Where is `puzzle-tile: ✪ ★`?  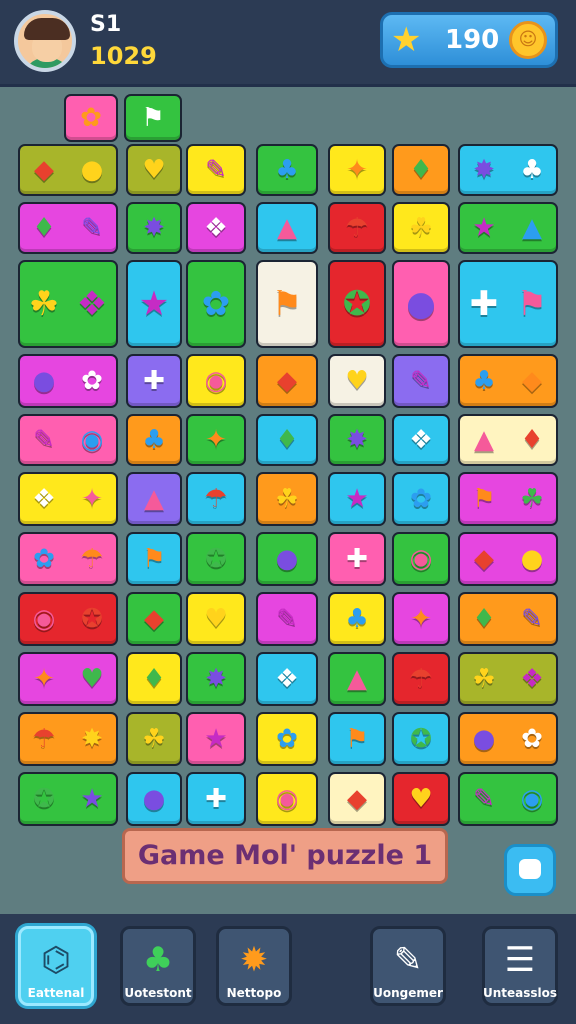
puzzle-tile: ✪ ★ is located at coordinates (68, 799).